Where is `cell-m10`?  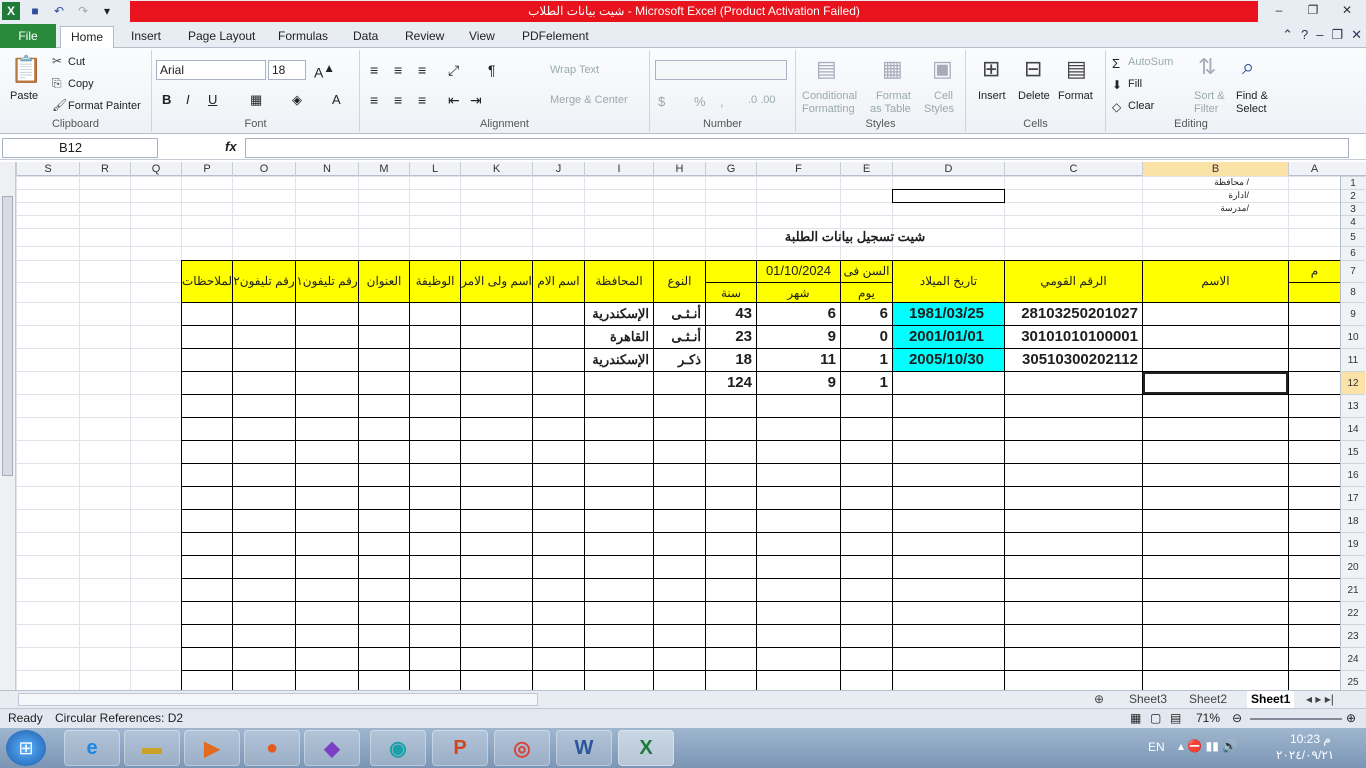
cell-m10 is located at coordinates (384, 337).